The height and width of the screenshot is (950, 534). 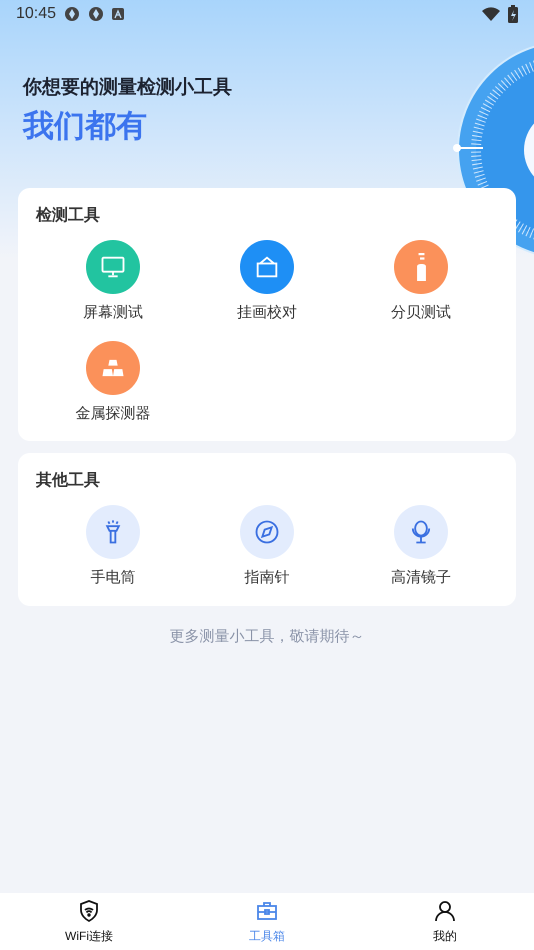 I want to click on keyboard-icon, so click(x=118, y=14).